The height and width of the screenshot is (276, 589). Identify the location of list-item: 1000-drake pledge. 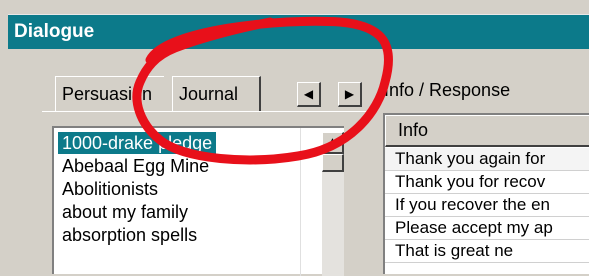
(137, 143).